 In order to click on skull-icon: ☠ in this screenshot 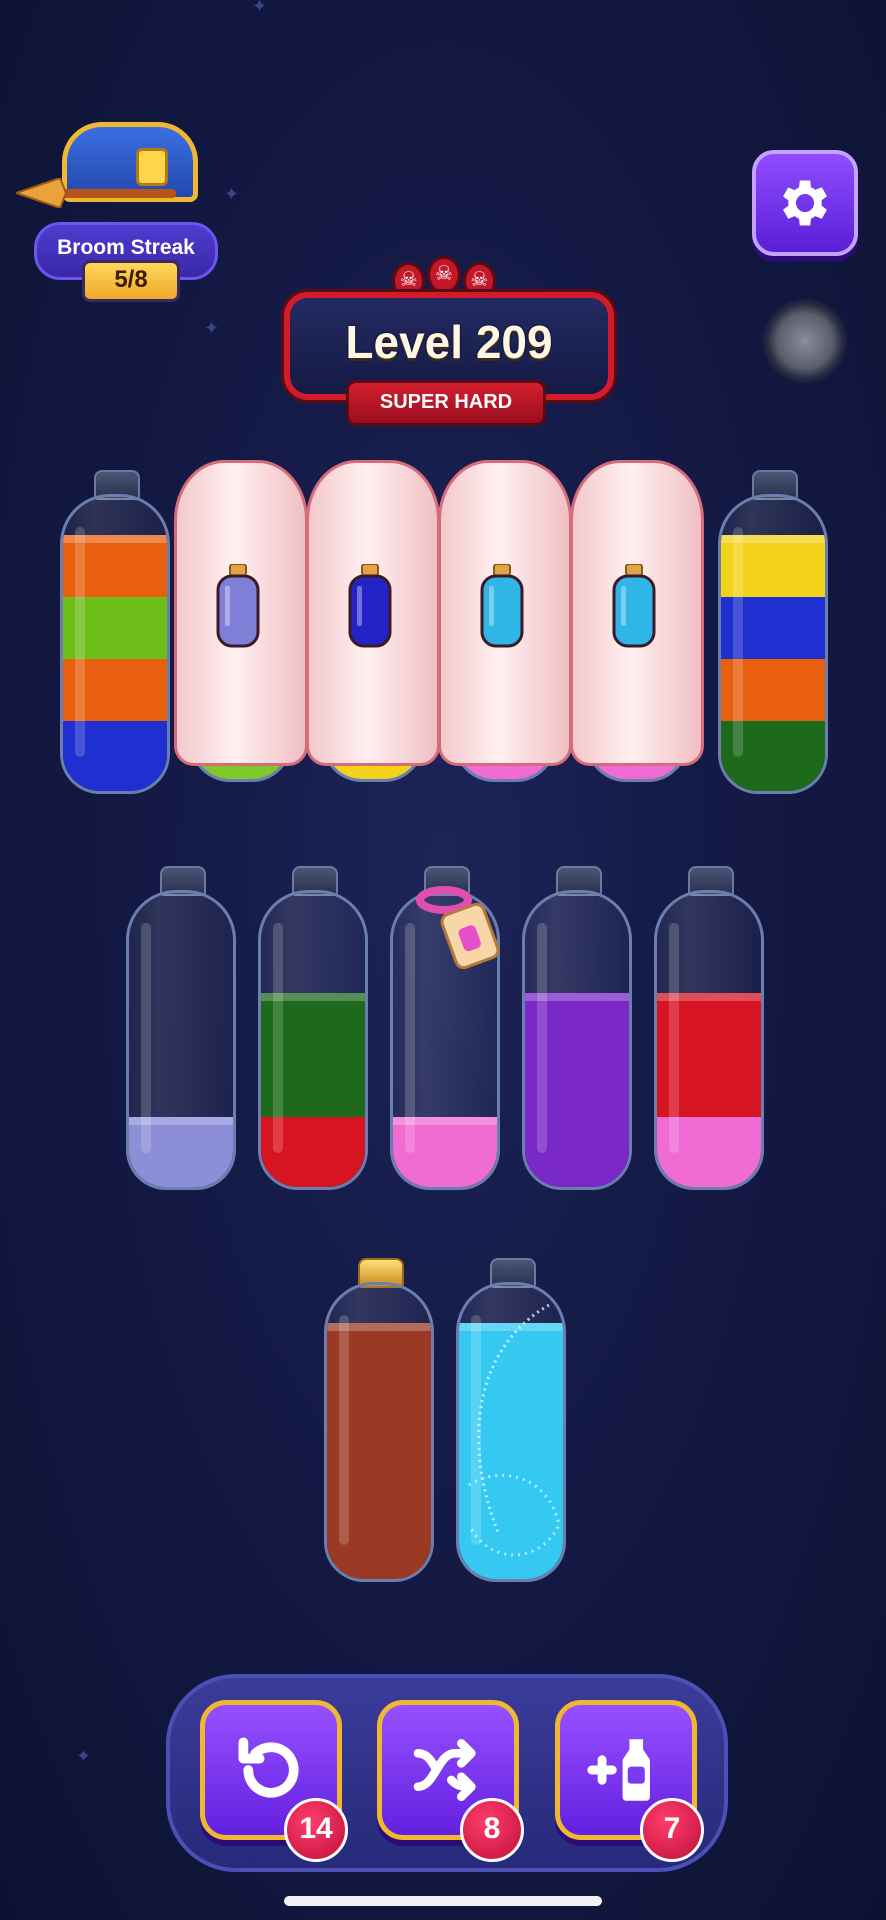, I will do `click(444, 275)`.